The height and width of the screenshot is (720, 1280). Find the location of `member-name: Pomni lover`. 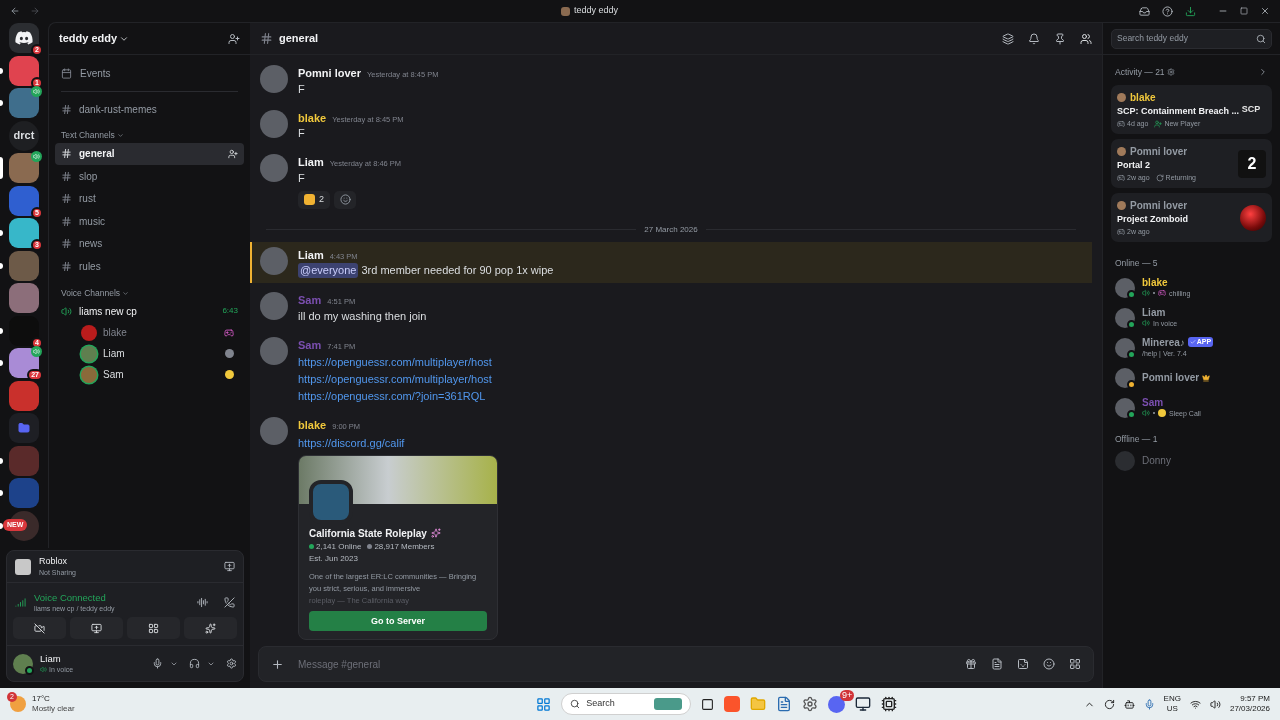

member-name: Pomni lover is located at coordinates (1171, 378).